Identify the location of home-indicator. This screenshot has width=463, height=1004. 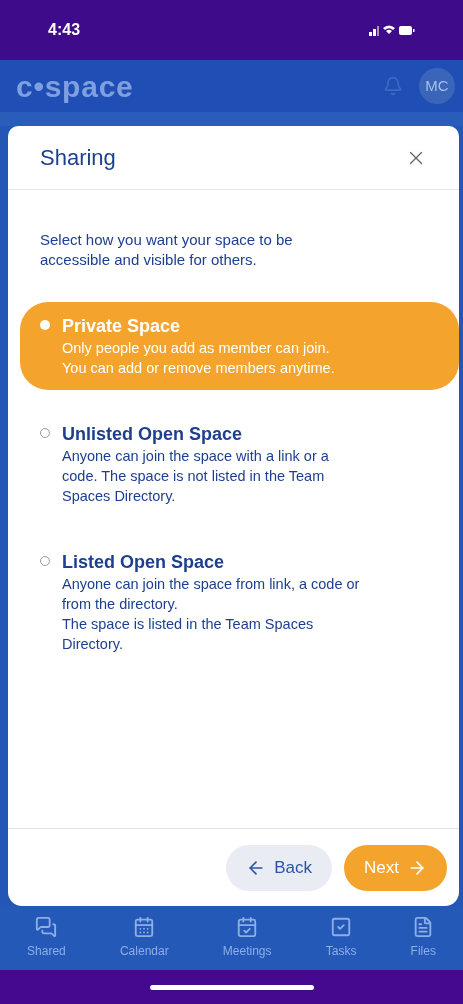
(231, 987).